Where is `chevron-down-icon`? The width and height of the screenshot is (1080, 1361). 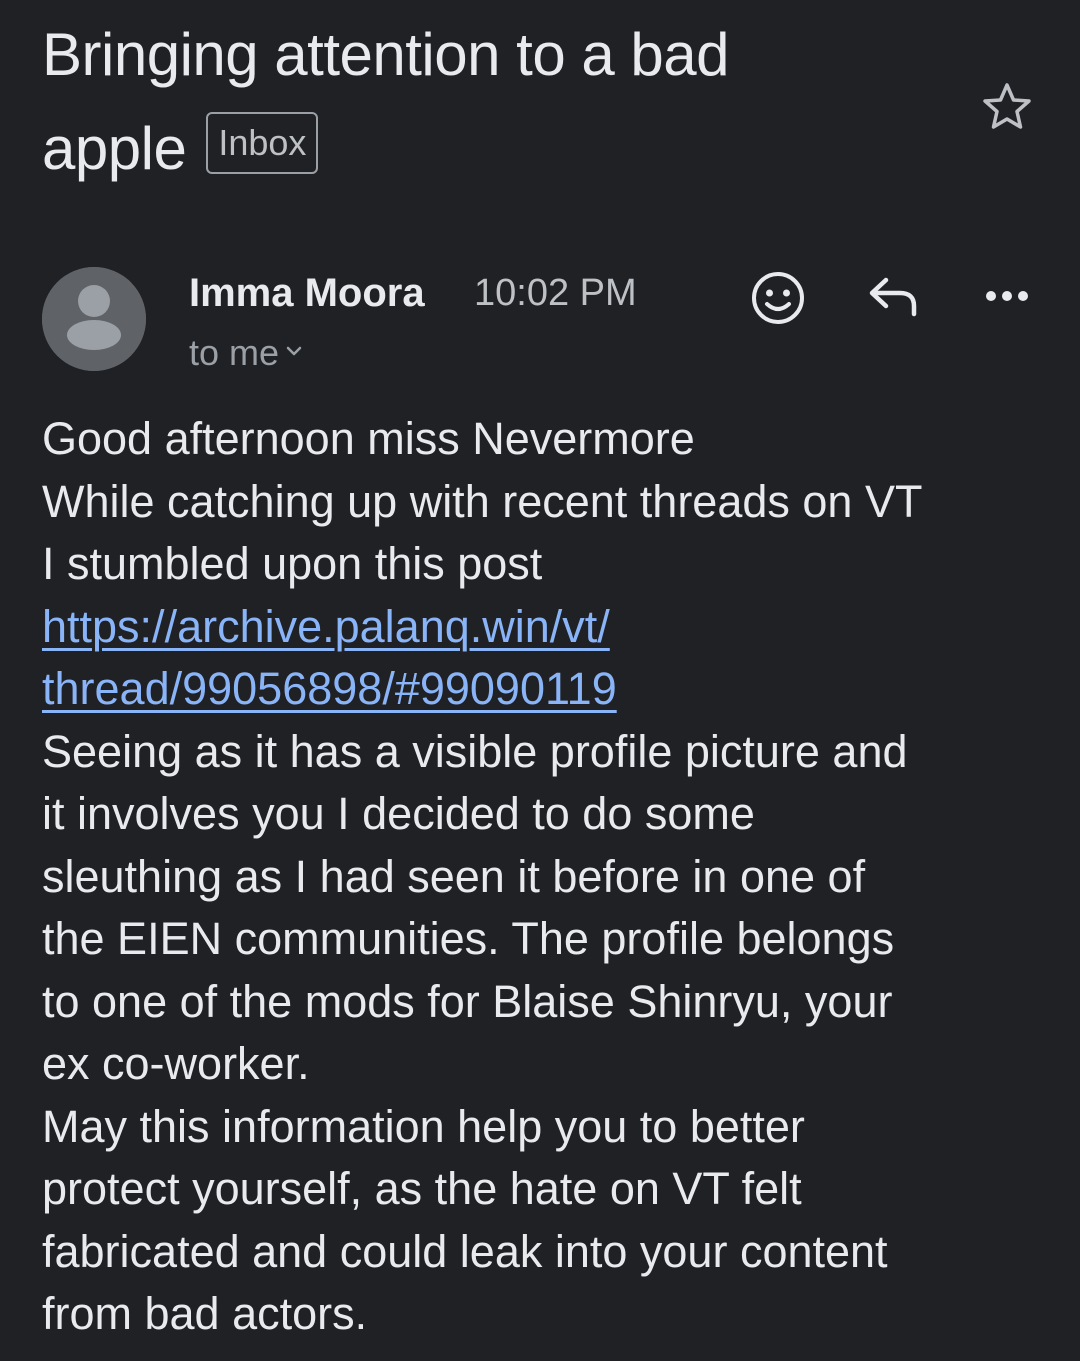 chevron-down-icon is located at coordinates (294, 351).